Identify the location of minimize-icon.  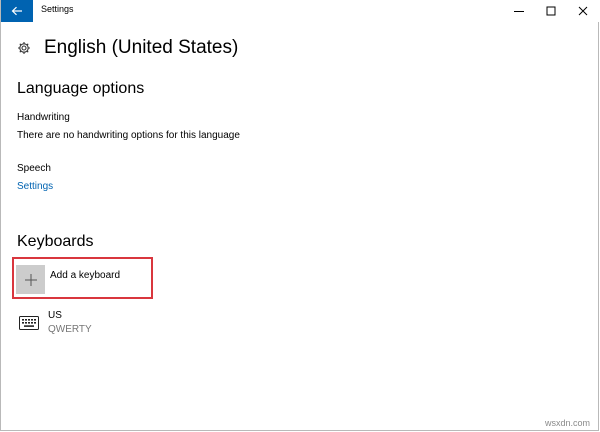
(519, 11).